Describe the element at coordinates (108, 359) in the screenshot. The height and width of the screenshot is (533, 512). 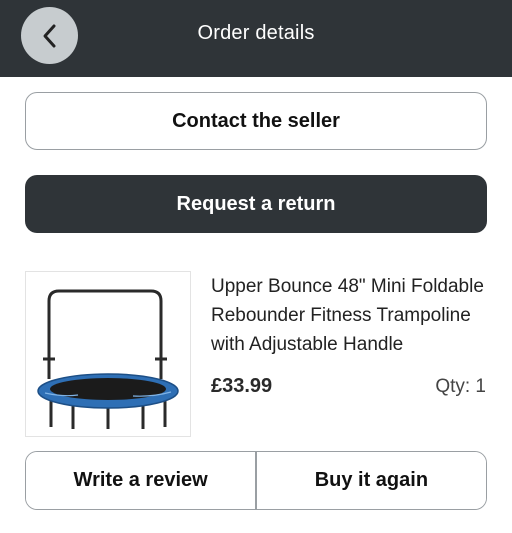
I see `trampoline-image` at that location.